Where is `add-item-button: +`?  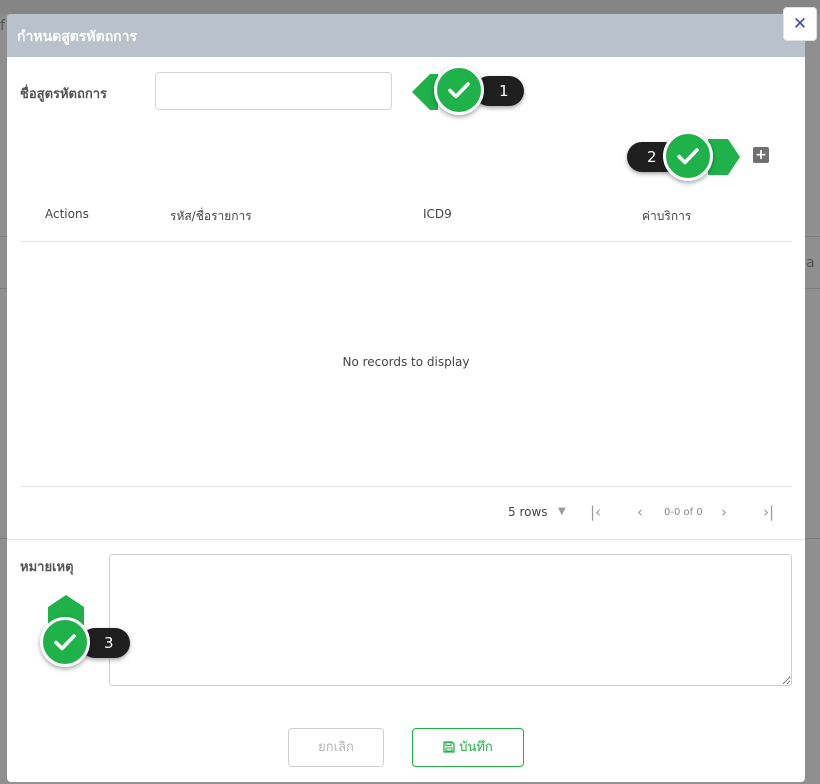 add-item-button: + is located at coordinates (761, 155).